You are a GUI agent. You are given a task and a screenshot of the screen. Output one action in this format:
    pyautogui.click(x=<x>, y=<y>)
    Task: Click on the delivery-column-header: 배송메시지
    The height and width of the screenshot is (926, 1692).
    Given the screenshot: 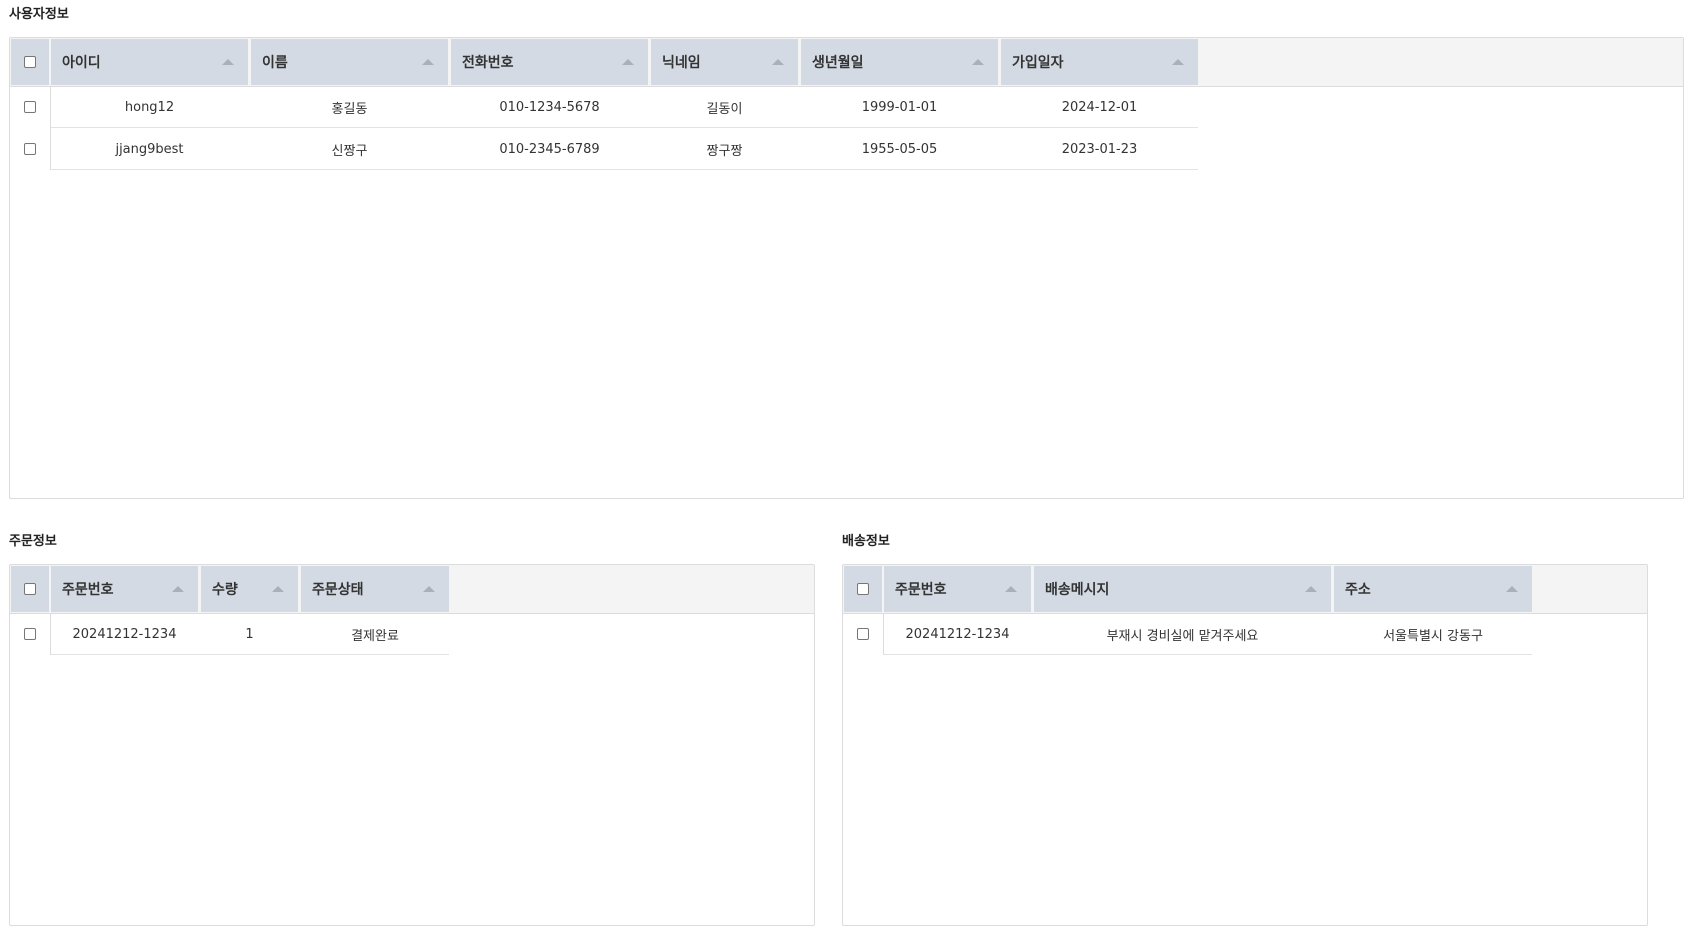 What is the action you would take?
    pyautogui.click(x=1182, y=589)
    